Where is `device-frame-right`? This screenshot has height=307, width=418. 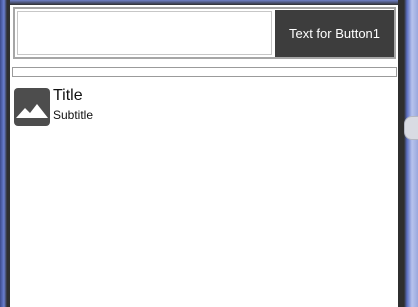 device-frame-right is located at coordinates (408, 153).